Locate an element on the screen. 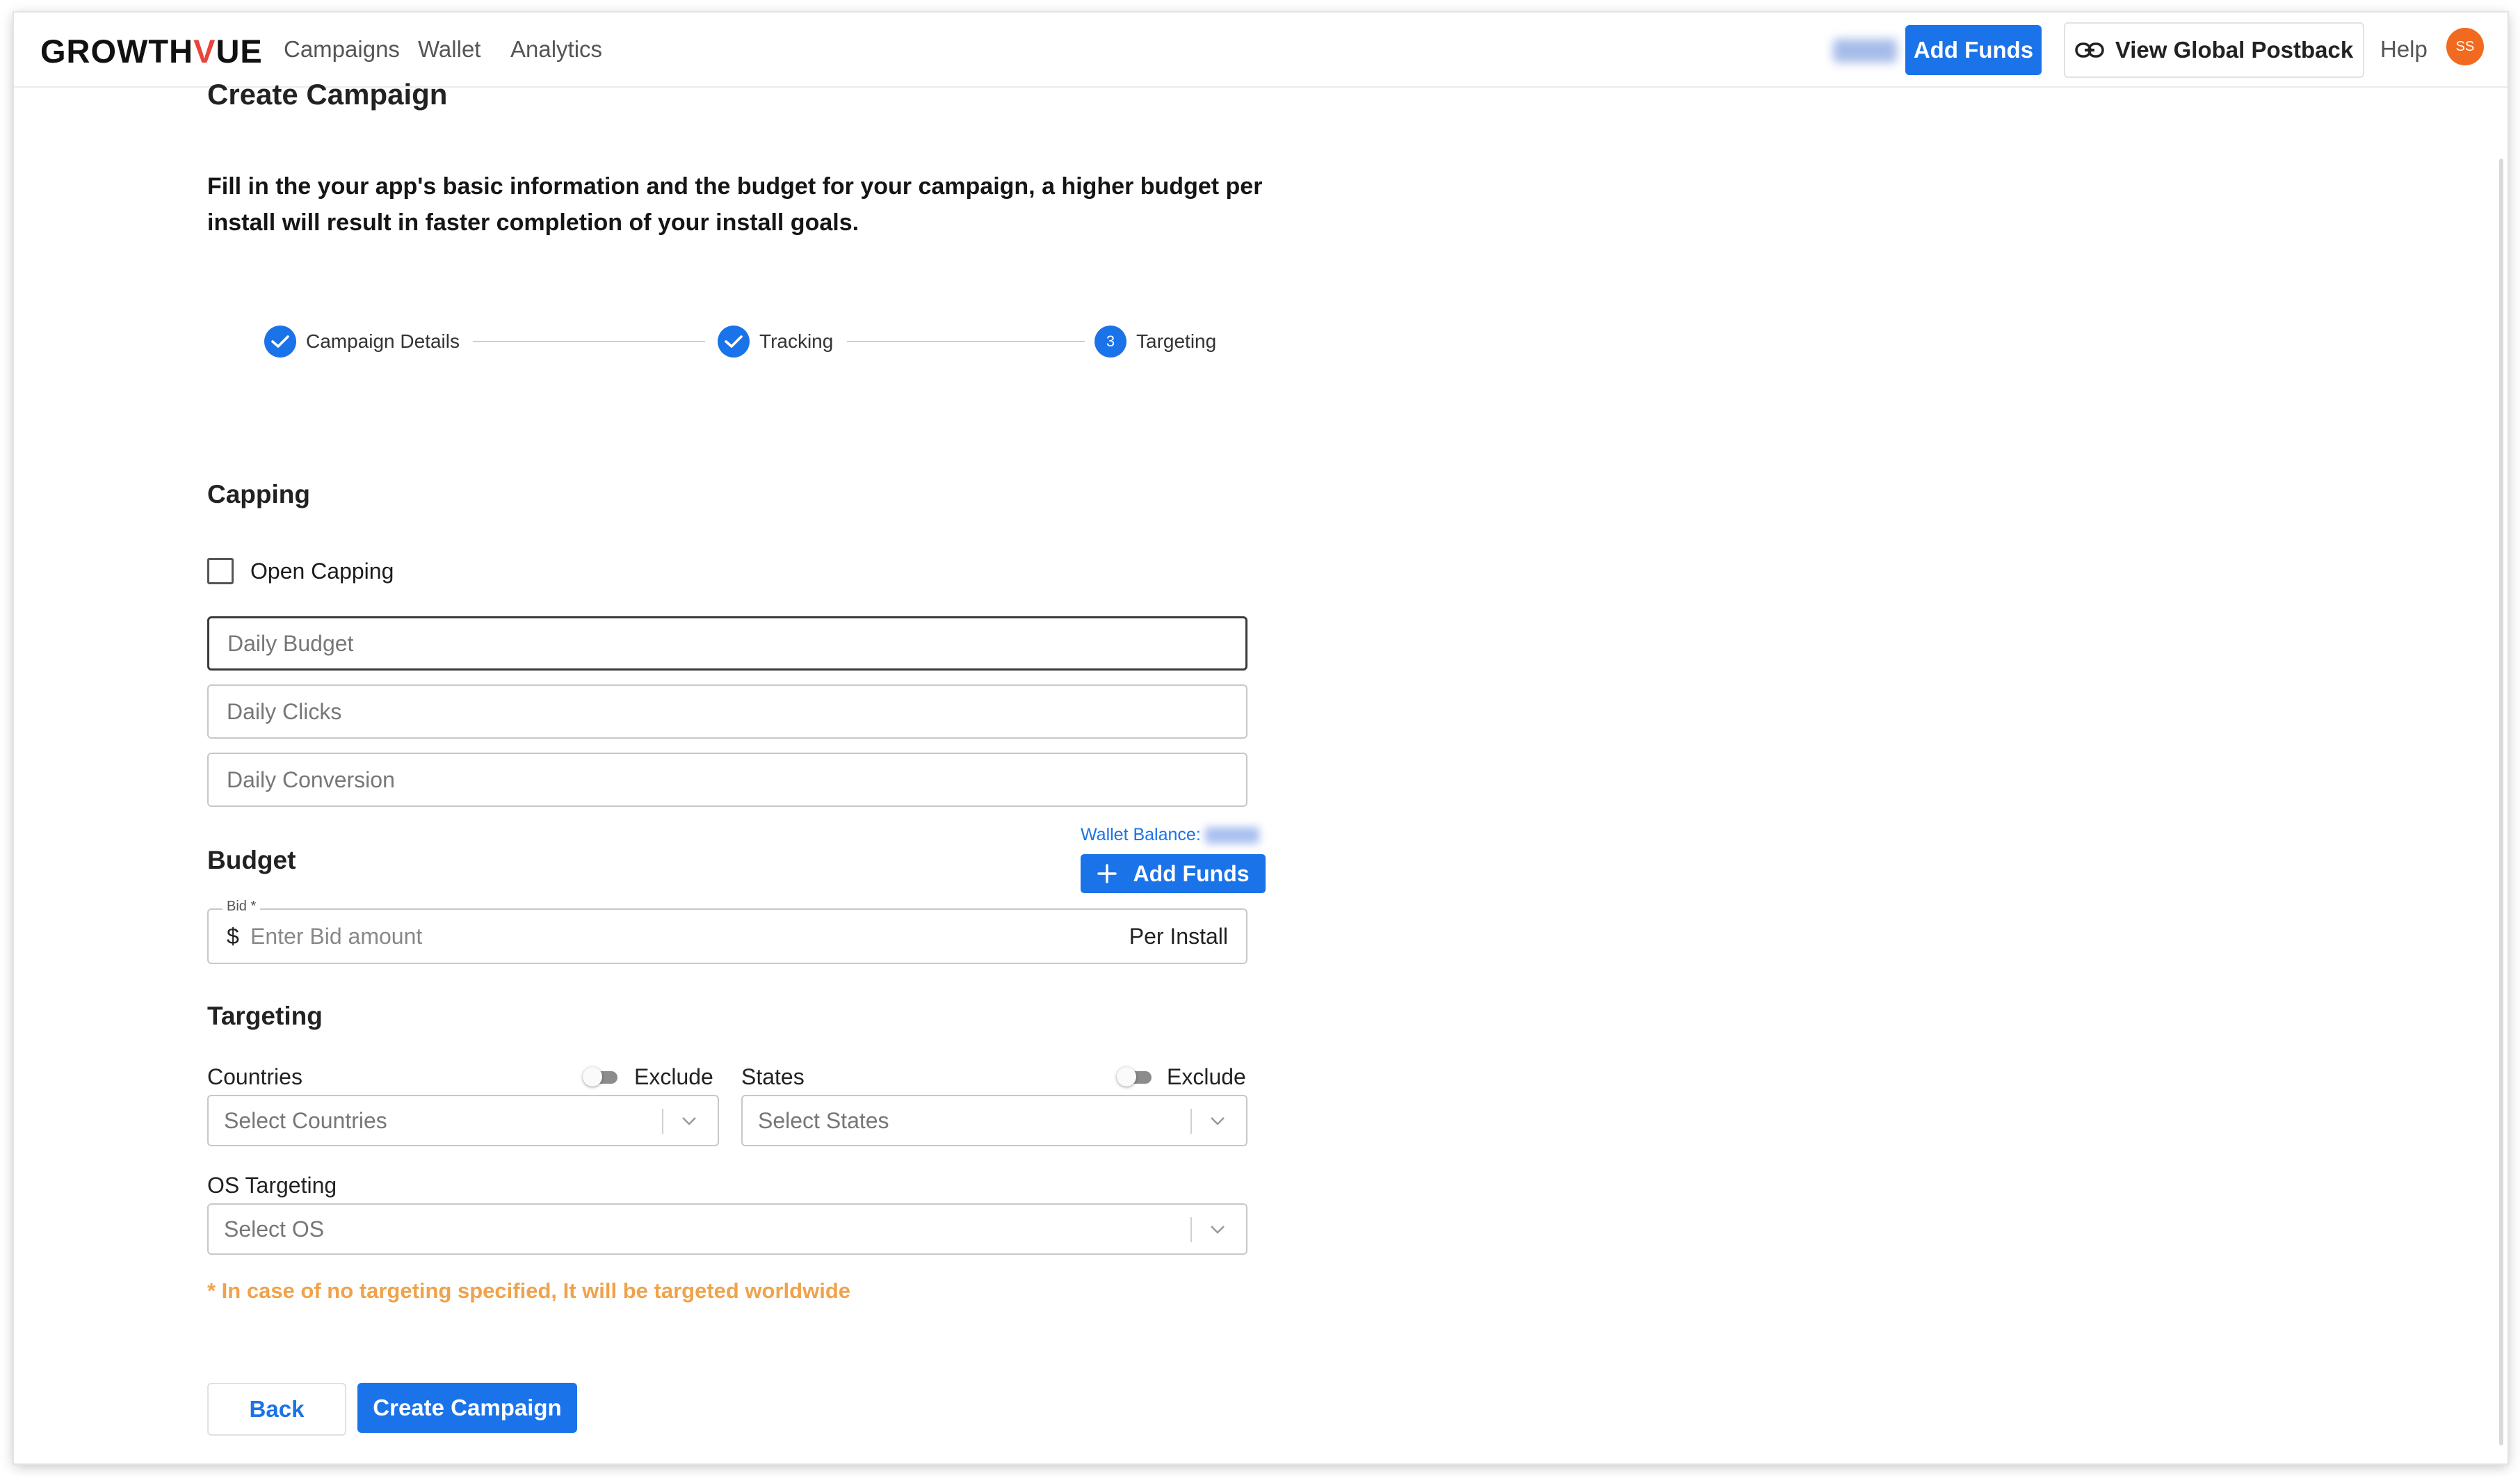 Image resolution: width=2520 pixels, height=1476 pixels. plus-icon is located at coordinates (1107, 873).